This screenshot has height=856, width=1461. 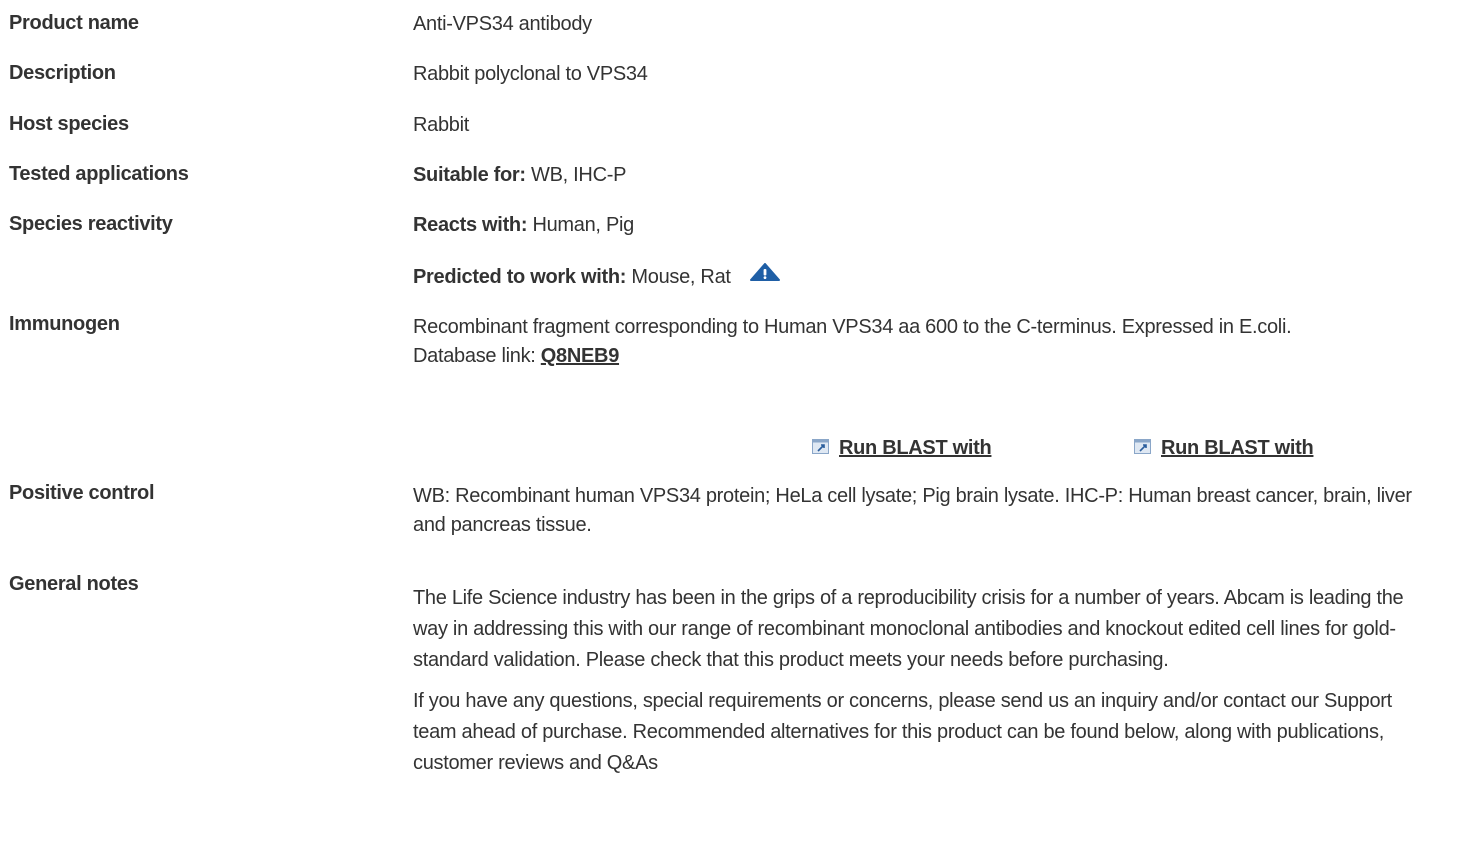 I want to click on row-label: Positive control, so click(x=82, y=493).